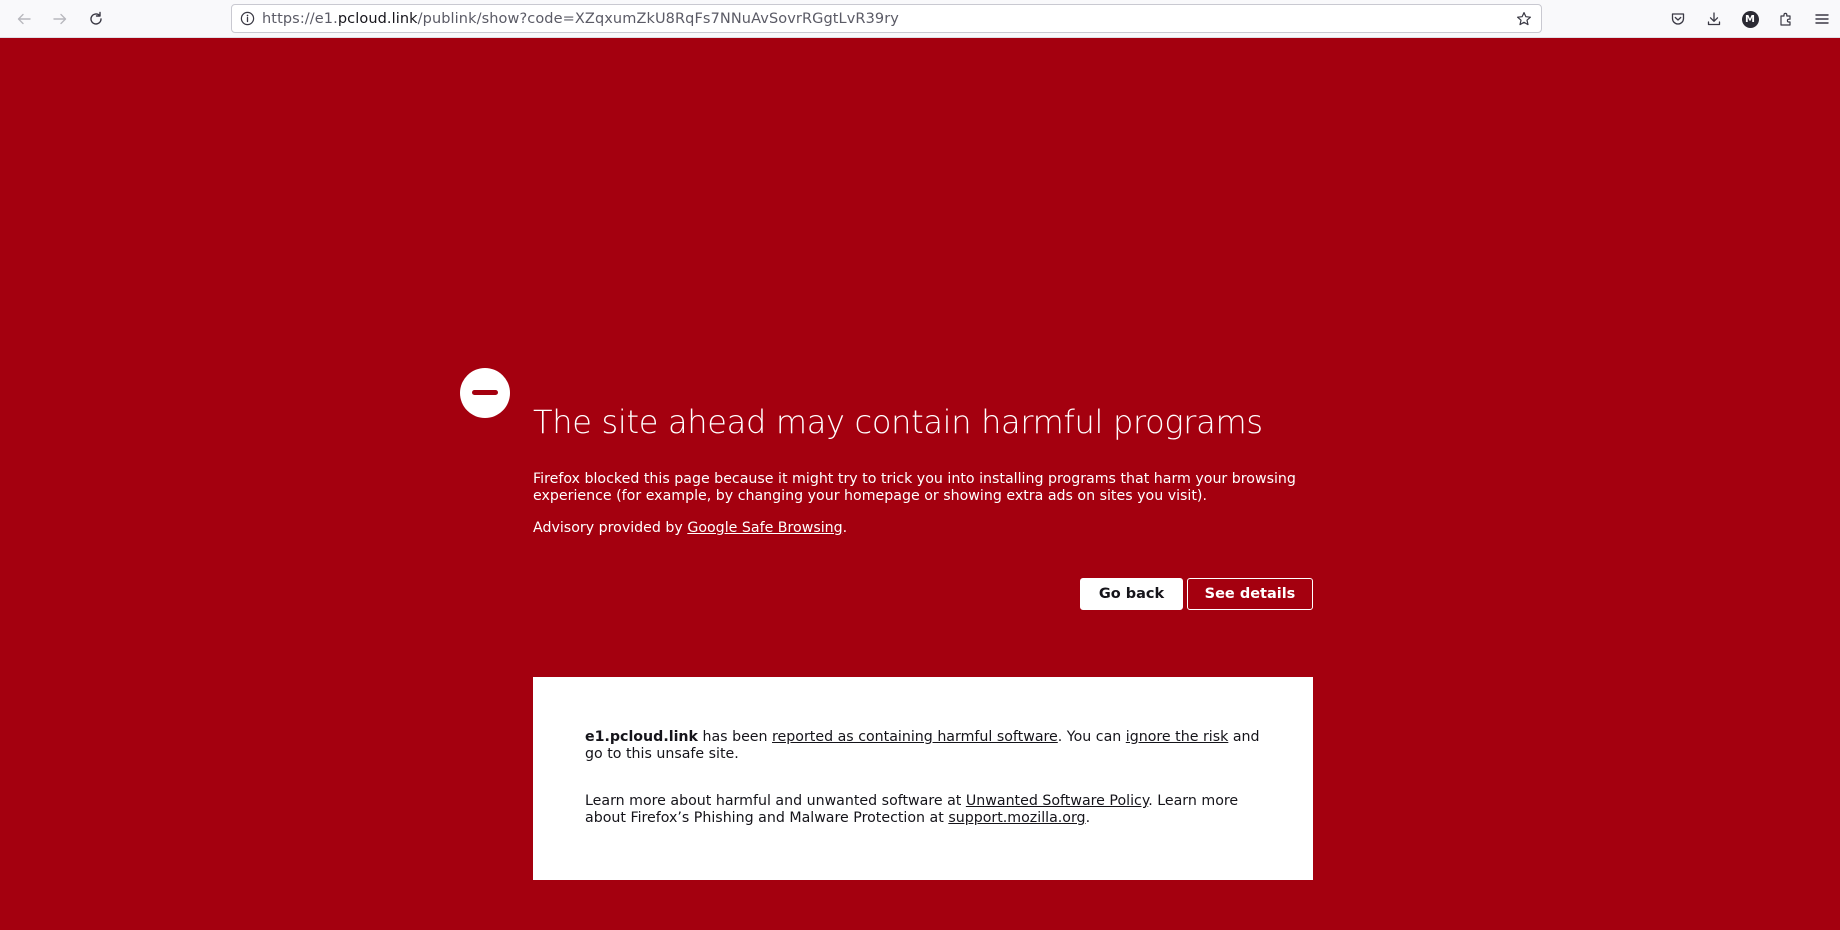 The height and width of the screenshot is (930, 1840). I want to click on avatar: M, so click(1750, 19).